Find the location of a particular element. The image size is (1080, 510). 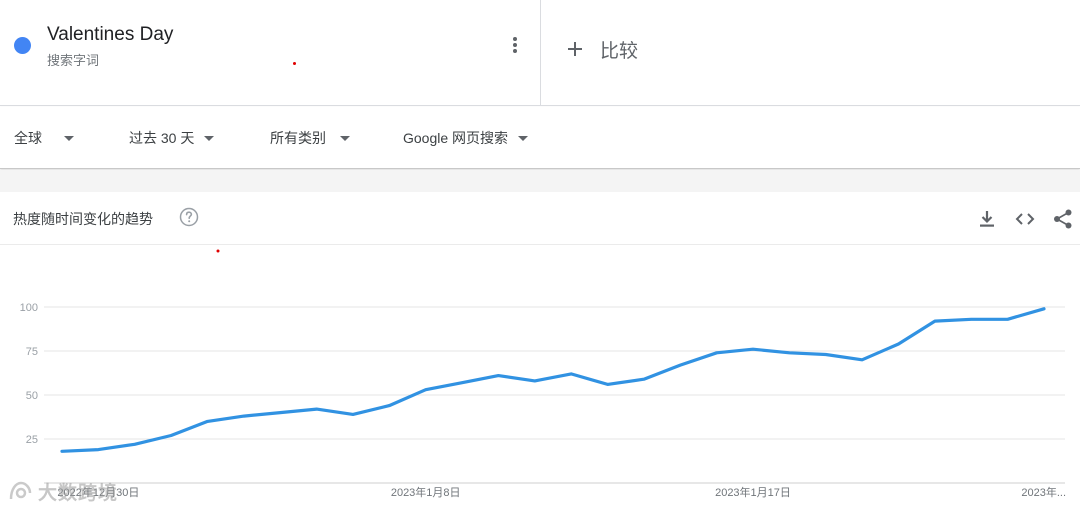

chart-header: 热度随时间变化的趋势 is located at coordinates (540, 218).